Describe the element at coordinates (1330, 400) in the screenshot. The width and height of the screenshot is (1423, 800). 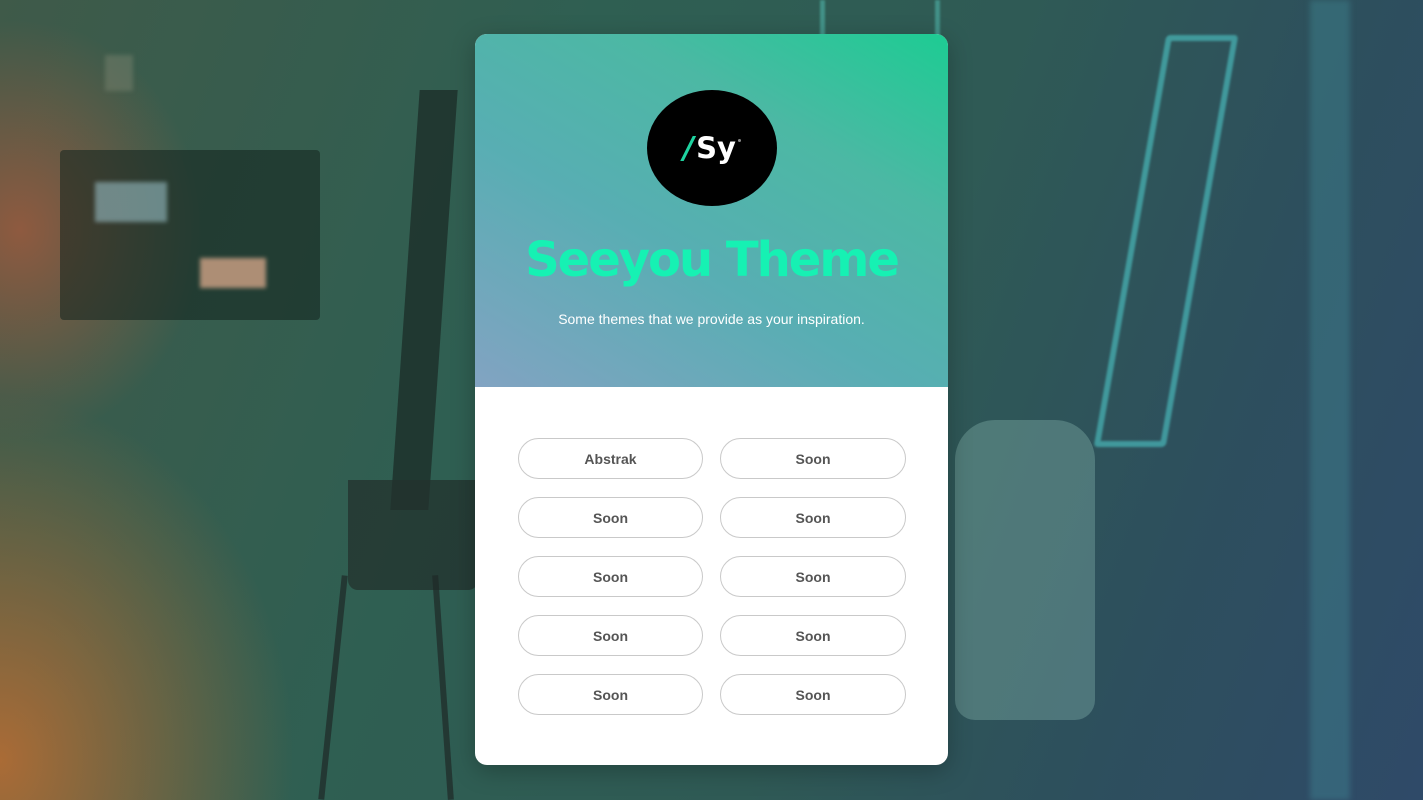
I see `background-pole` at that location.